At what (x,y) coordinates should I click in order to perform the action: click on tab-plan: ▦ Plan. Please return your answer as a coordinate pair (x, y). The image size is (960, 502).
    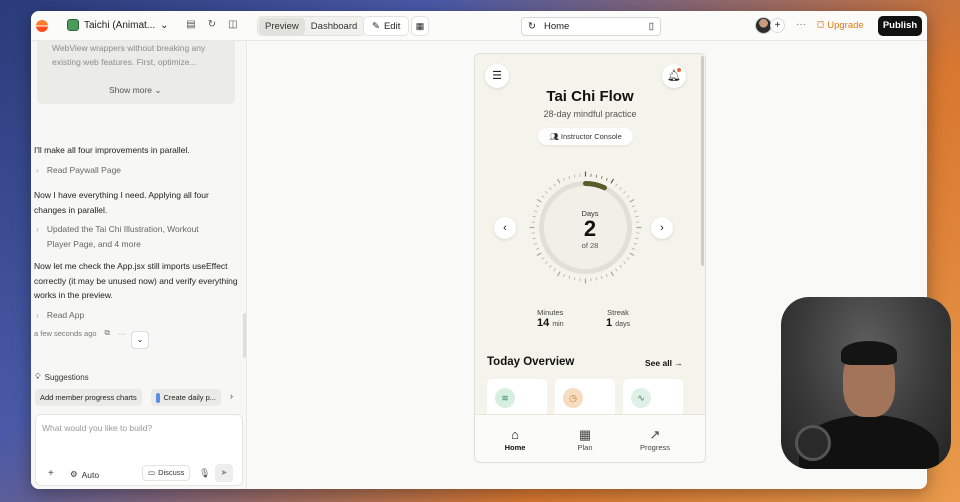
    Looking at the image, I should click on (585, 439).